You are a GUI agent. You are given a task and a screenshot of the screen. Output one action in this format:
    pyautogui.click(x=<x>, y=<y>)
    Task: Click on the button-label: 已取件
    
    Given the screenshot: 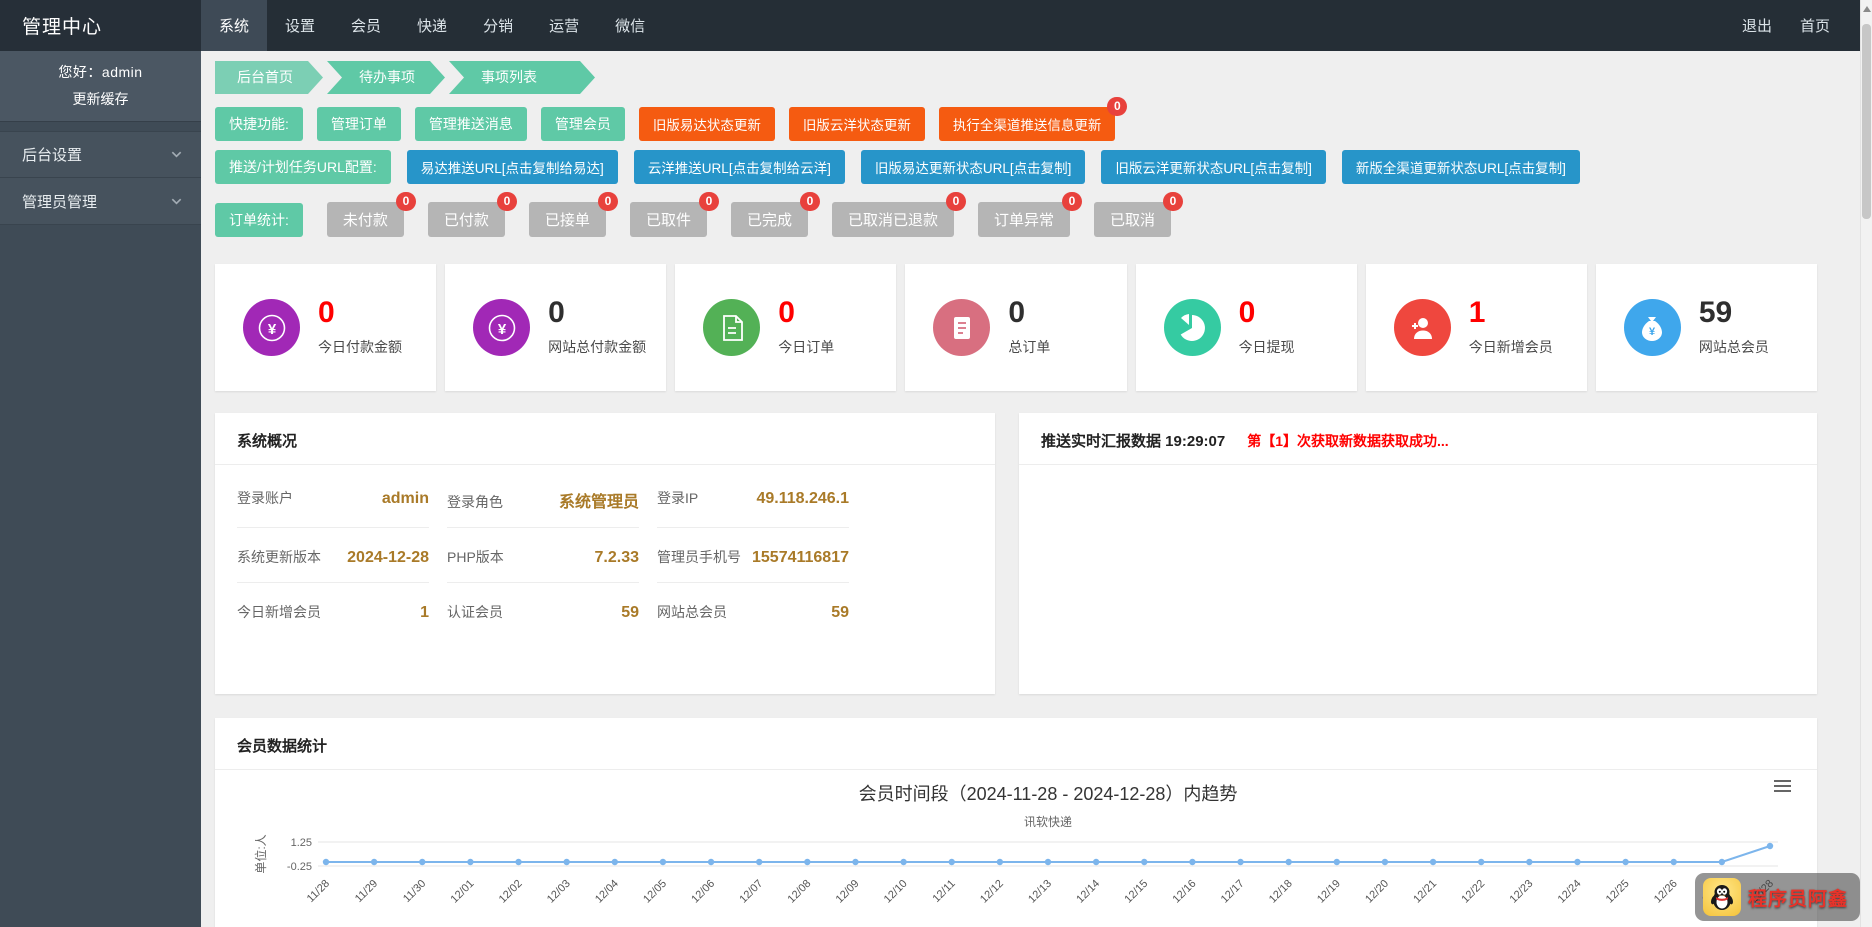 What is the action you would take?
    pyautogui.click(x=668, y=220)
    